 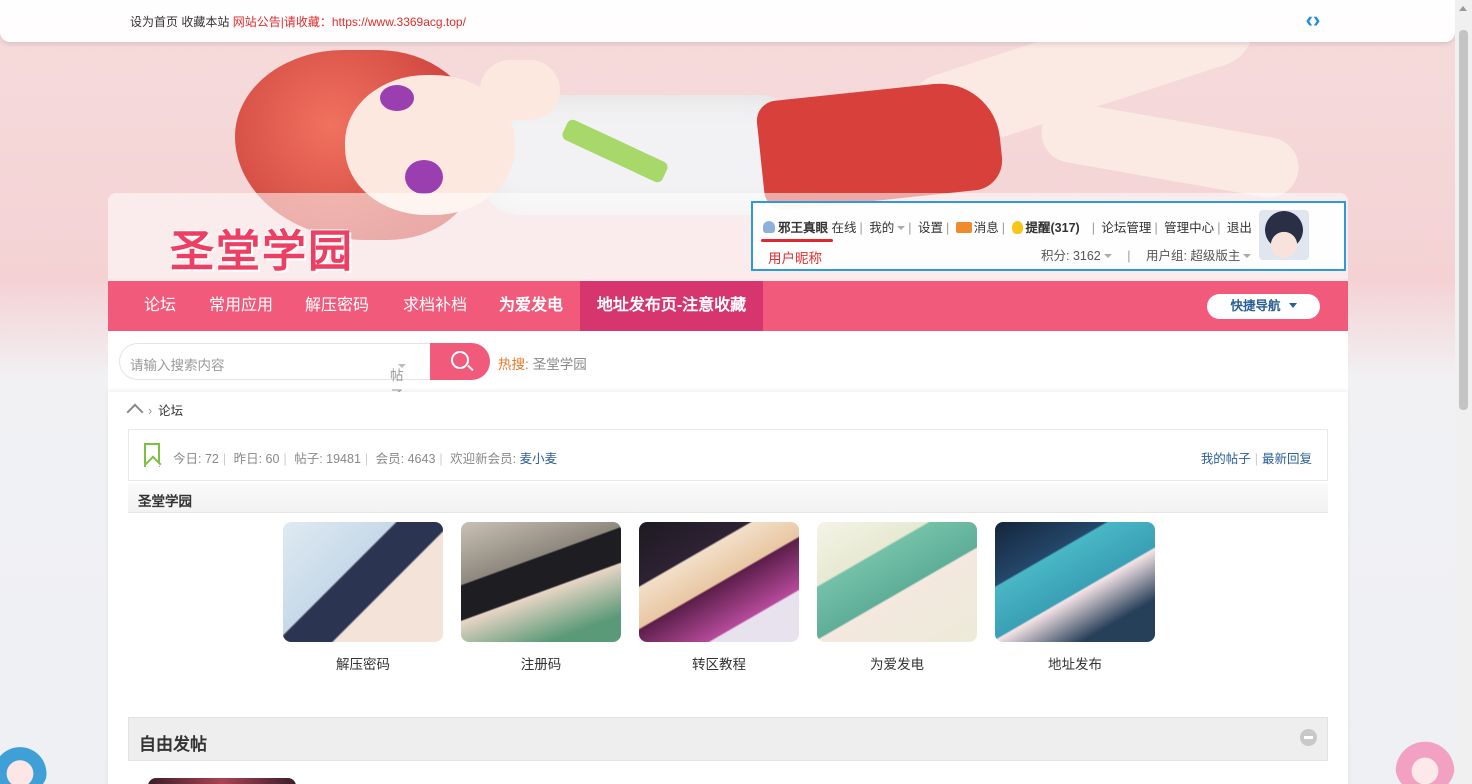 What do you see at coordinates (405, 459) in the screenshot?
I see `stat-members: 会员: 4643` at bounding box center [405, 459].